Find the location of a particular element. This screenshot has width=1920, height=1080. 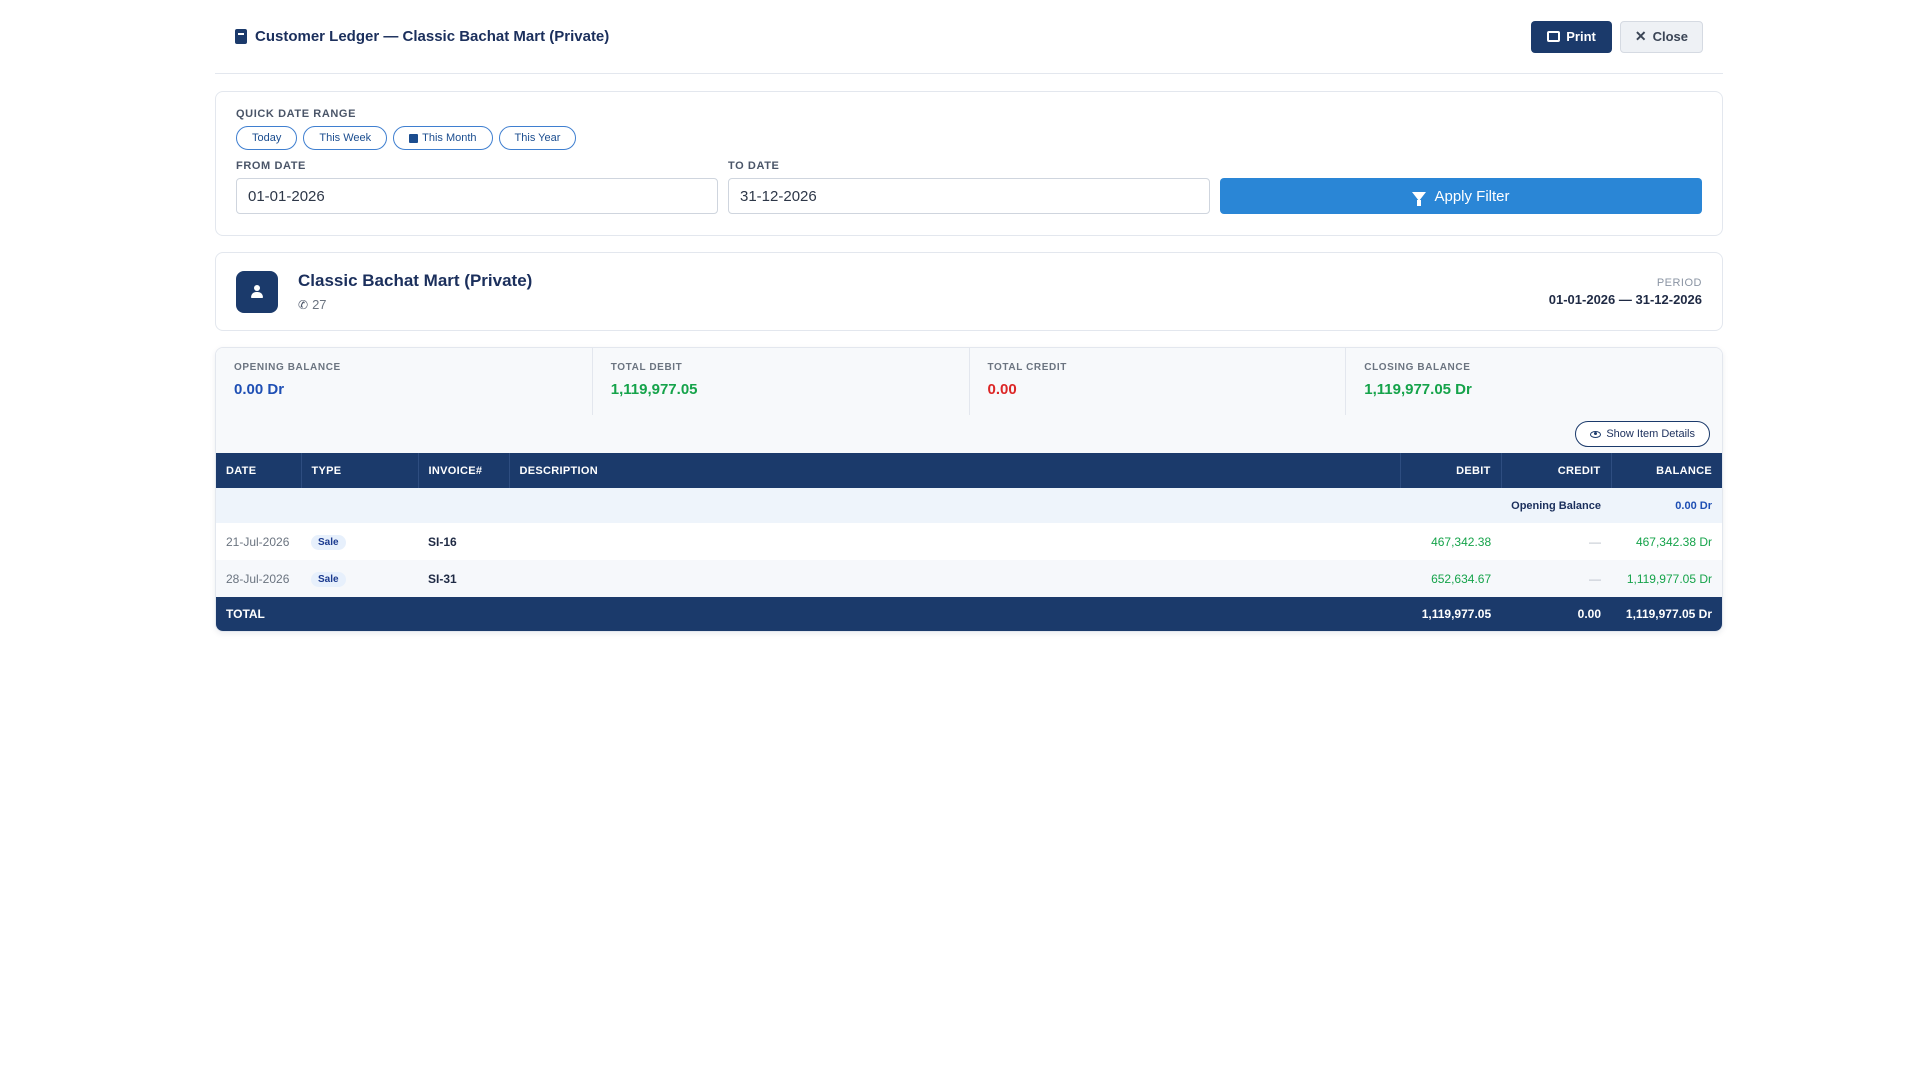

col-invoice: INVOICE# is located at coordinates (464, 470).